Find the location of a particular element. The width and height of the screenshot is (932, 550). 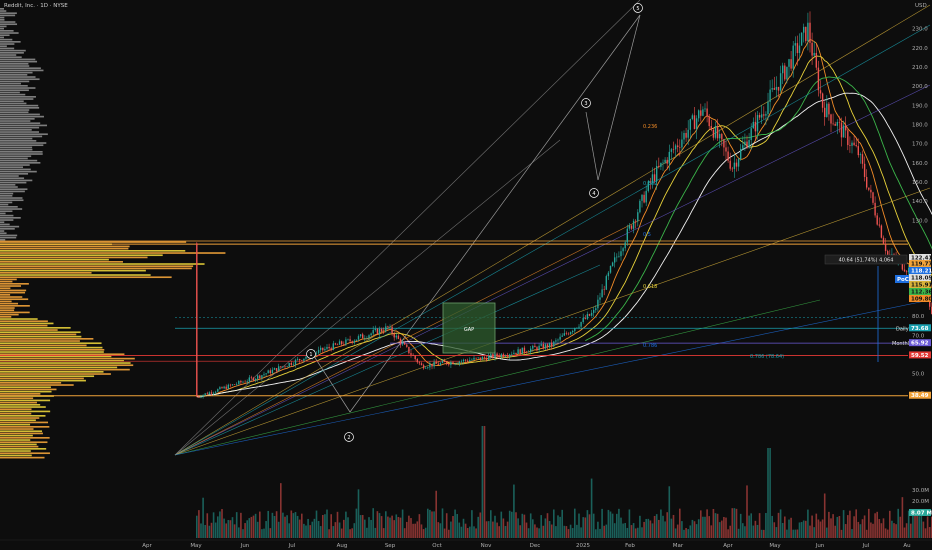

wave-number: 5 is located at coordinates (637, 9).